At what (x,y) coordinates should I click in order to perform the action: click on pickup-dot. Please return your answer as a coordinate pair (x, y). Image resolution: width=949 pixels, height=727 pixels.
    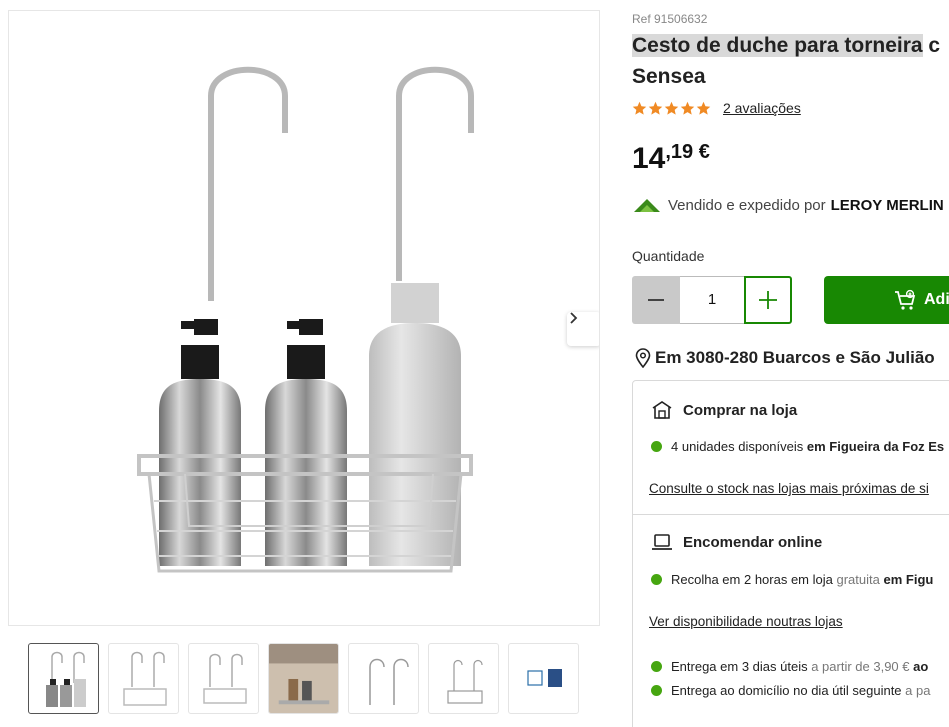
    Looking at the image, I should click on (656, 579).